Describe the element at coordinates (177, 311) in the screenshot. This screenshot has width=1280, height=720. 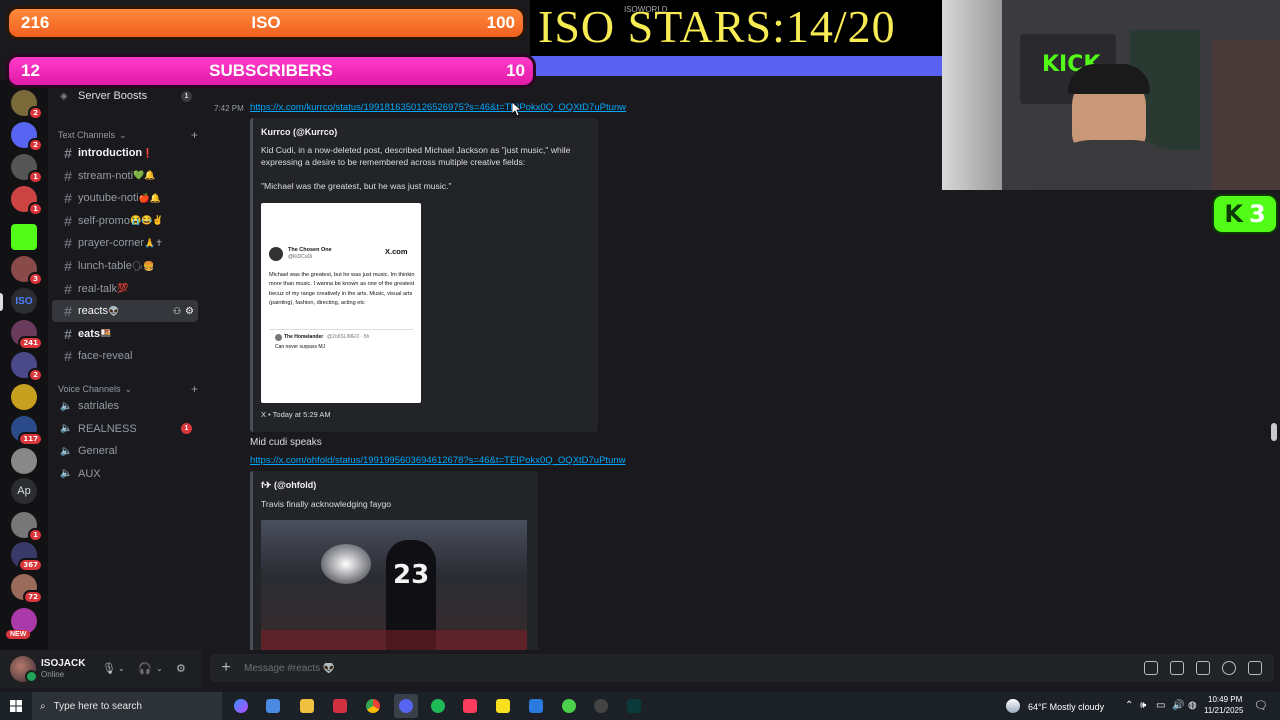
I see `invite-icon: ⚇` at that location.